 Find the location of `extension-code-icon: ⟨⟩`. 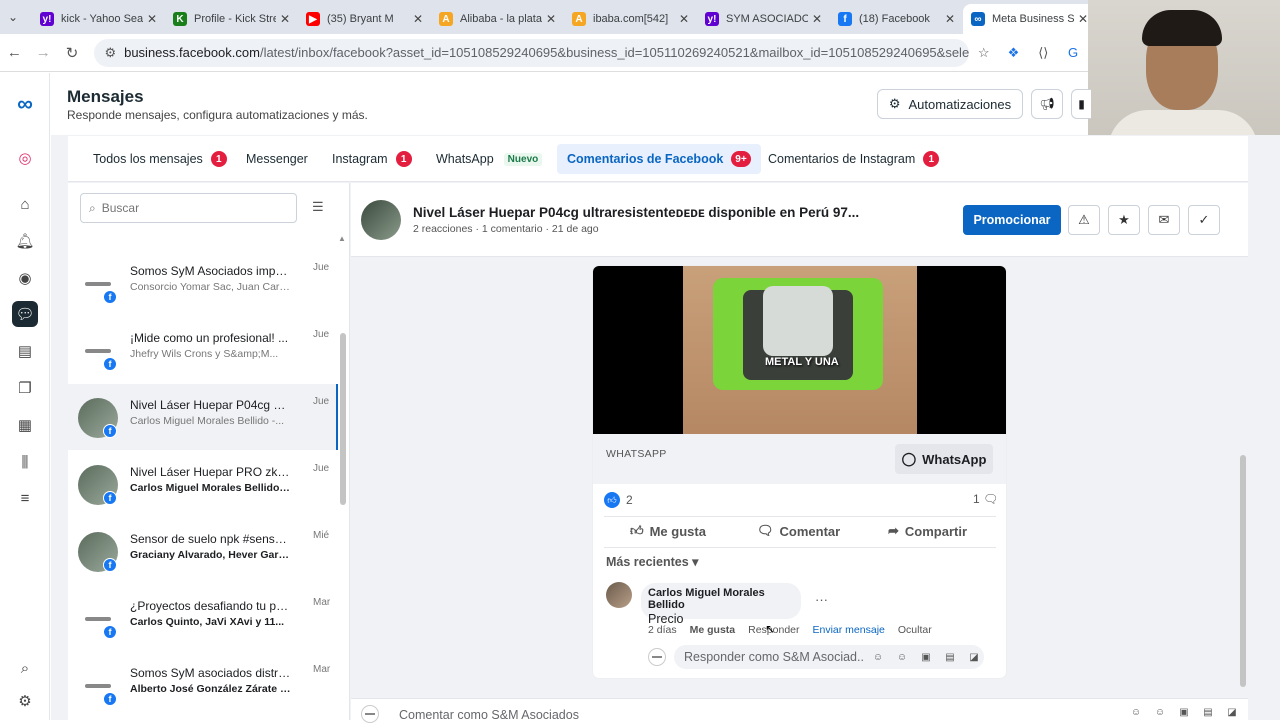

extension-code-icon: ⟨⟩ is located at coordinates (1043, 53).